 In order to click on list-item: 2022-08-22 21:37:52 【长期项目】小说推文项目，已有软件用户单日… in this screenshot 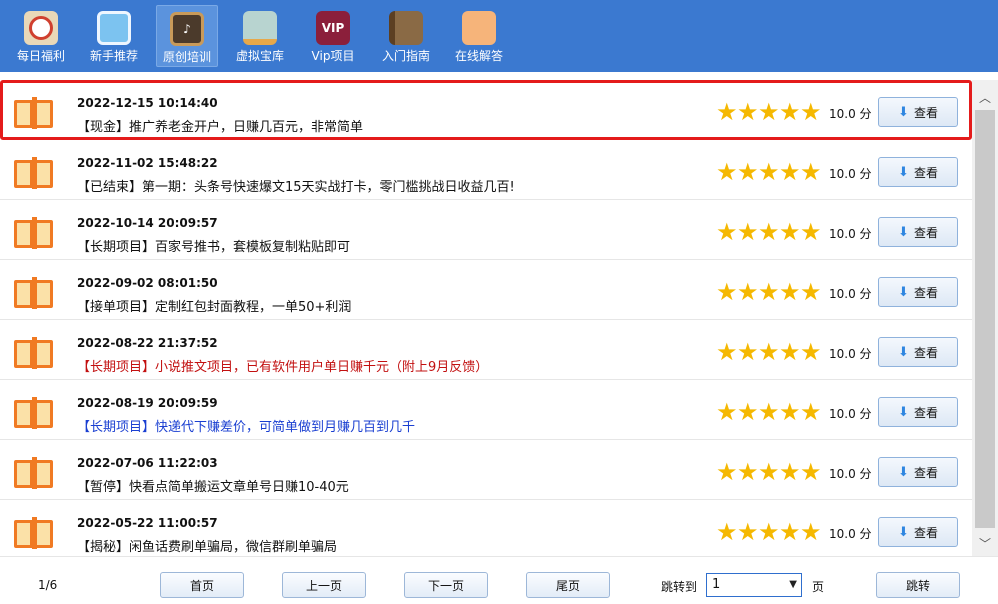, I will do `click(486, 350)`.